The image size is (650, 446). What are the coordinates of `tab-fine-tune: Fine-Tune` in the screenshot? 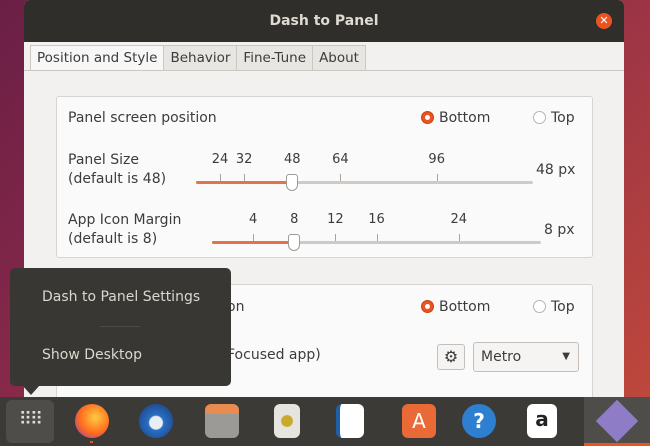 It's located at (275, 57).